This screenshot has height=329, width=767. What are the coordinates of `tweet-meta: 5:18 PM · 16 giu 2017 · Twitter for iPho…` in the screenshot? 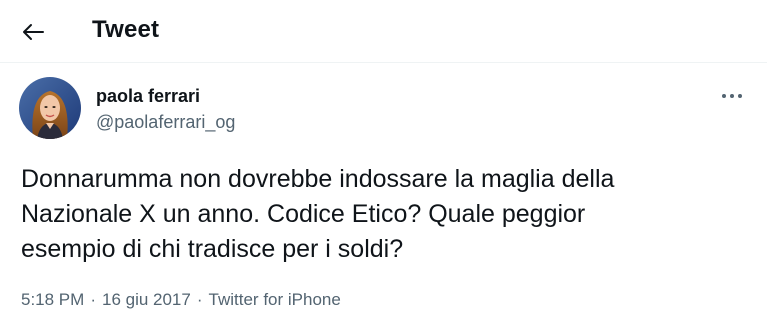 It's located at (181, 300).